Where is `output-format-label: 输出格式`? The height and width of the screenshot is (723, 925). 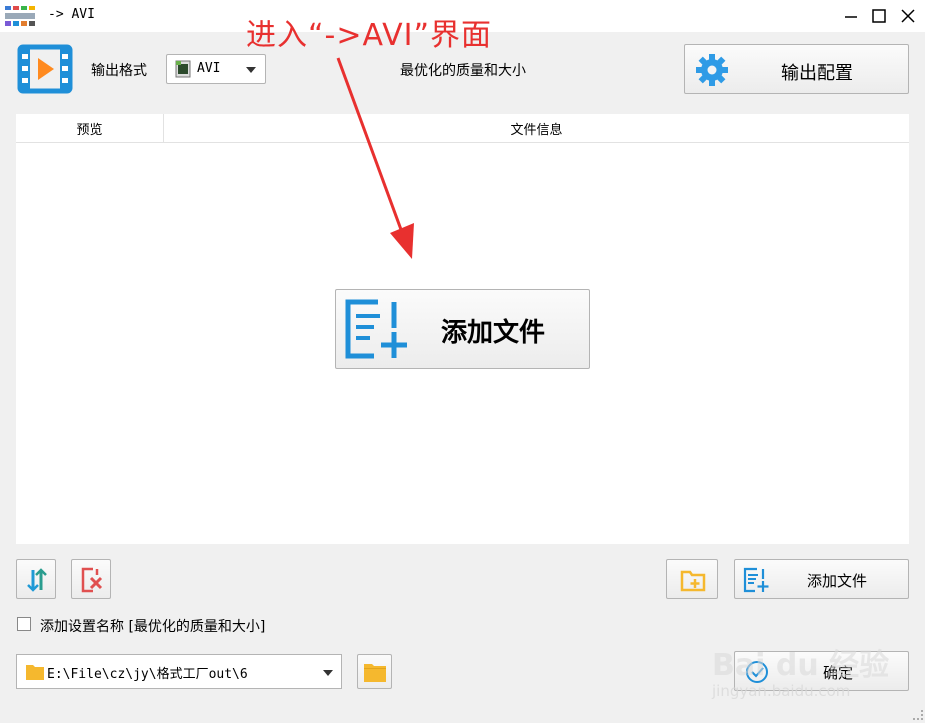 output-format-label: 输出格式 is located at coordinates (119, 71).